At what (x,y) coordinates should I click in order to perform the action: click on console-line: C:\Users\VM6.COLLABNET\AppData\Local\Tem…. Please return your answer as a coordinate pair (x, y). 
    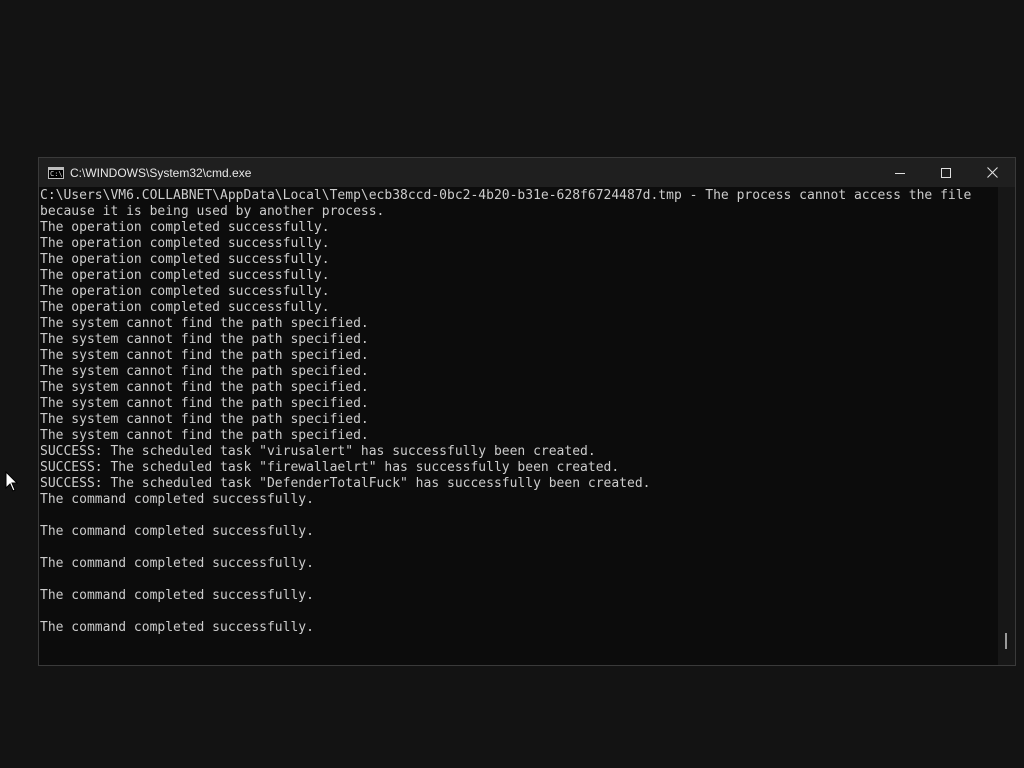
    Looking at the image, I should click on (506, 195).